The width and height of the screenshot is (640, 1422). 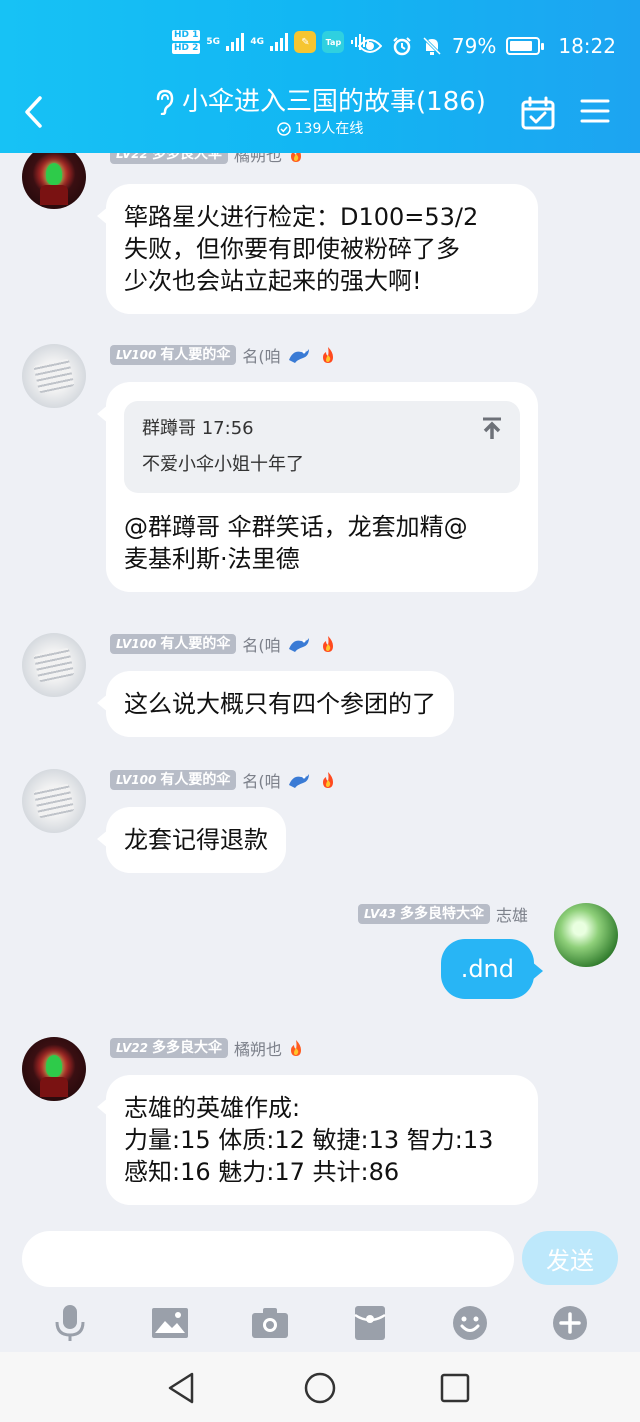 I want to click on emoji-icon, so click(x=470, y=1322).